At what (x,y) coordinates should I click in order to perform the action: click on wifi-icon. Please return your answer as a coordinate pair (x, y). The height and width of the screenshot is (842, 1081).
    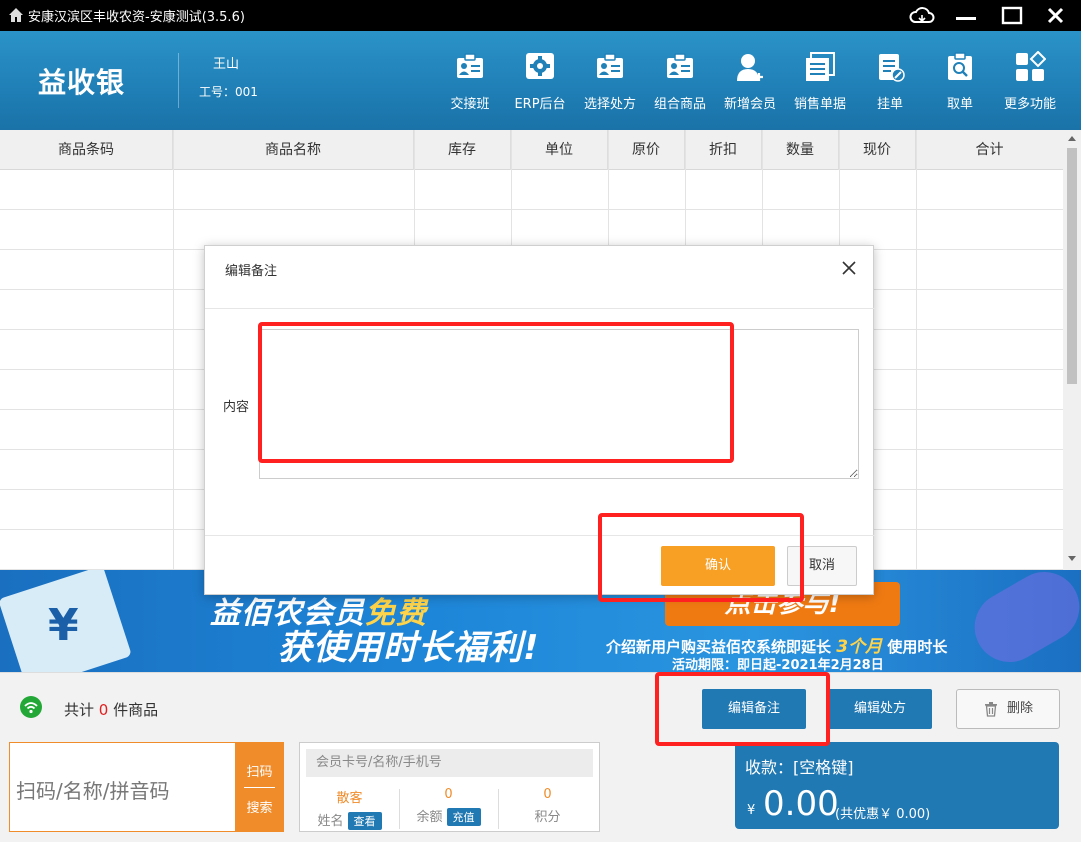
    Looking at the image, I should click on (31, 707).